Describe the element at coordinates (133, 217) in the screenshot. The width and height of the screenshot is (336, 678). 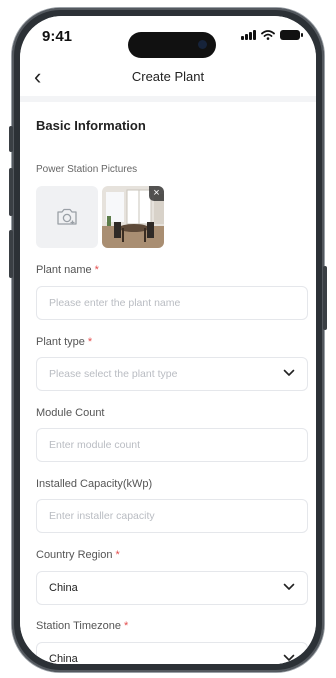
I see `station-photo-thumbnail: ×` at that location.